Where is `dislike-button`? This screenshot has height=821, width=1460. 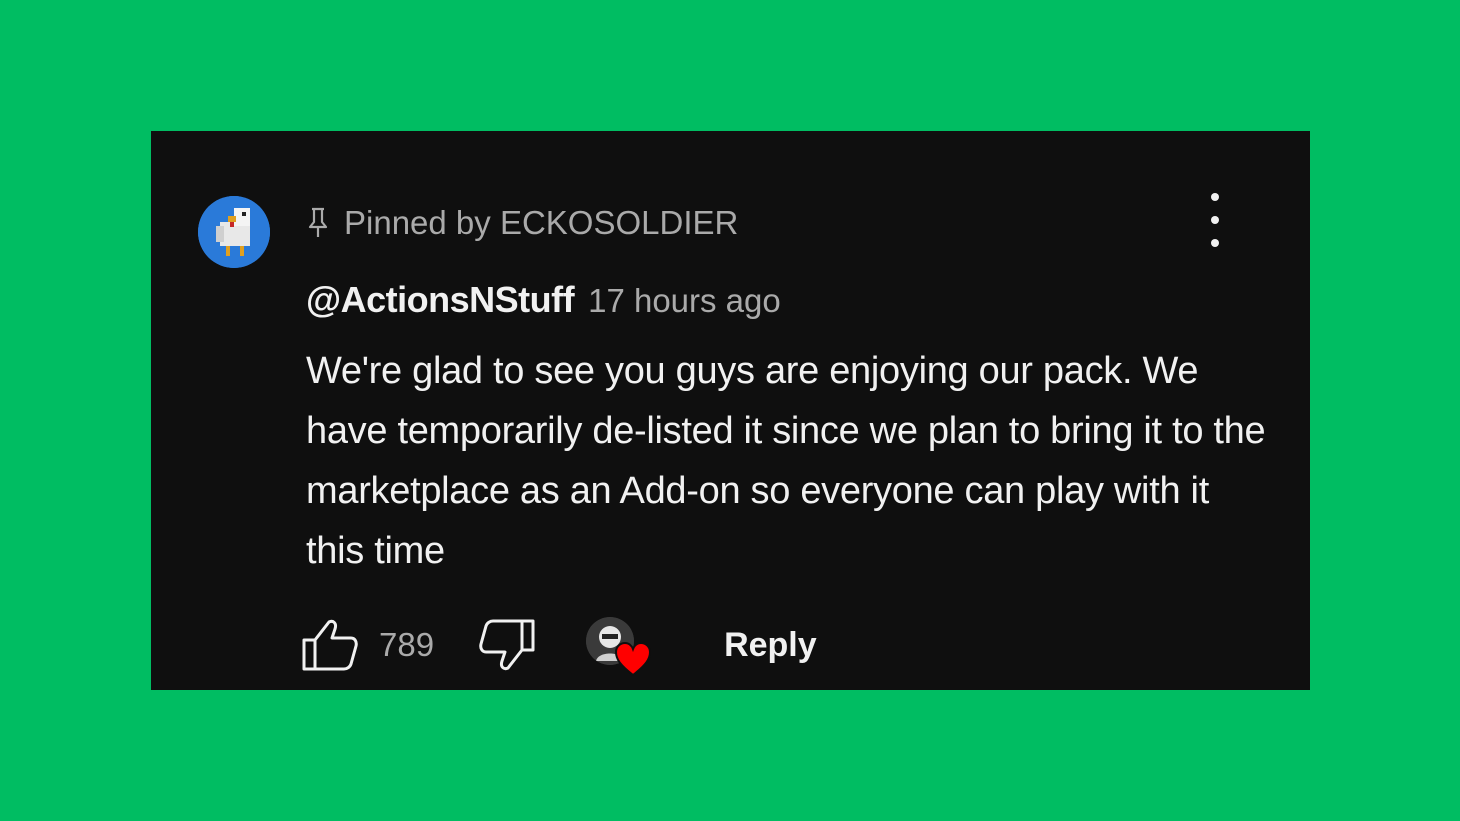
dislike-button is located at coordinates (507, 645).